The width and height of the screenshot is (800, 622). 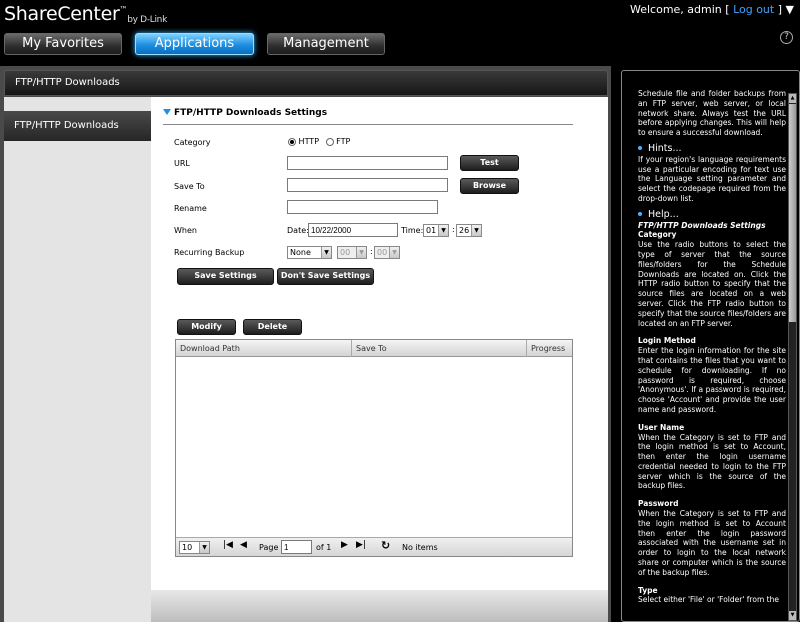 What do you see at coordinates (194, 547) in the screenshot?
I see `page-size-select: 10 ▼` at bounding box center [194, 547].